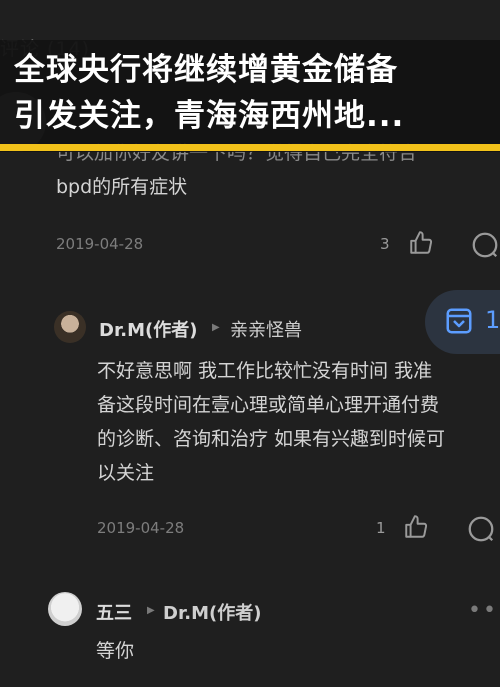  I want to click on reply-to-user: 亲亲怪兽, so click(266, 329).